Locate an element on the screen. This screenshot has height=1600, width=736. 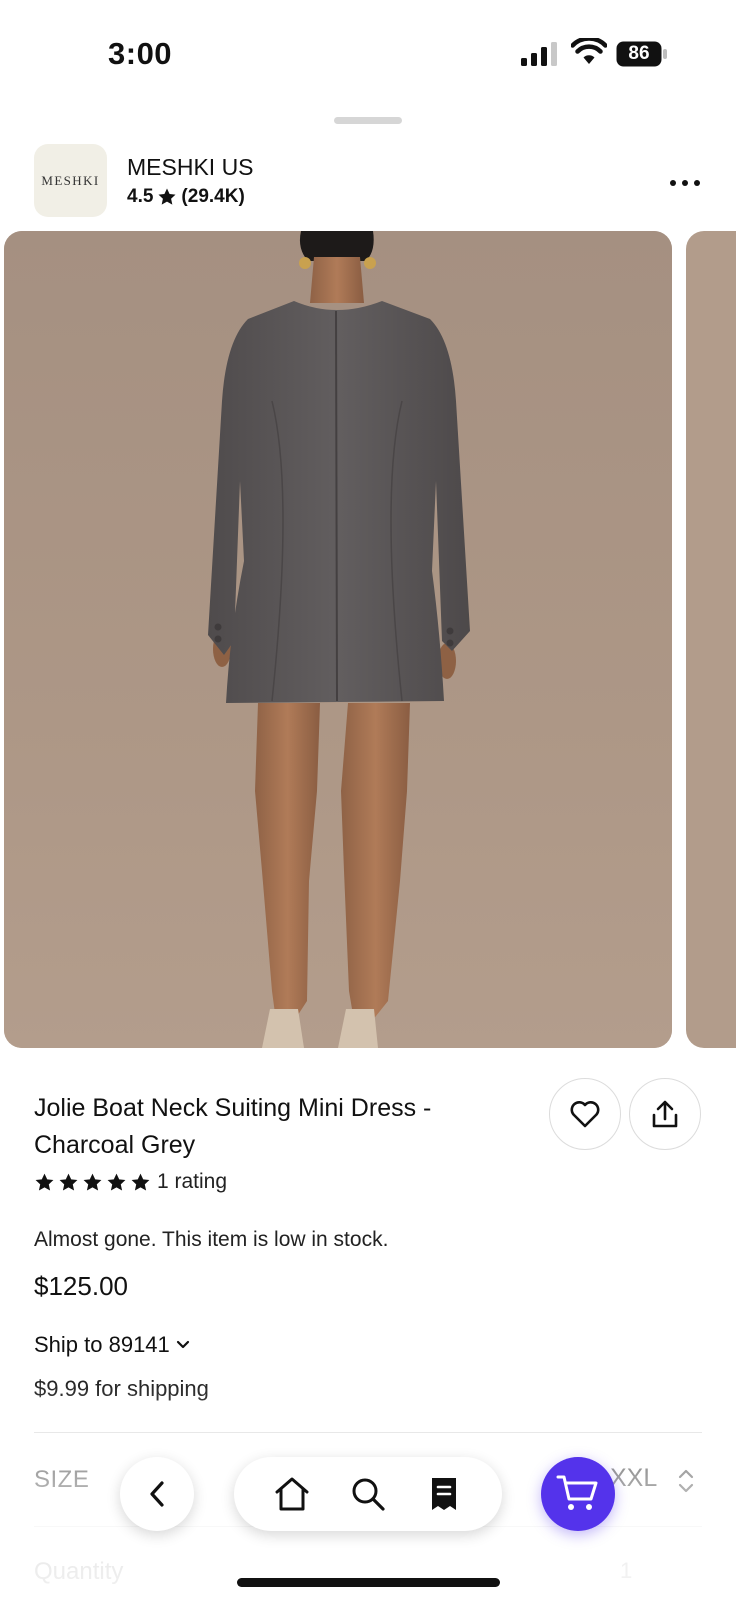
home-icon is located at coordinates (292, 1494).